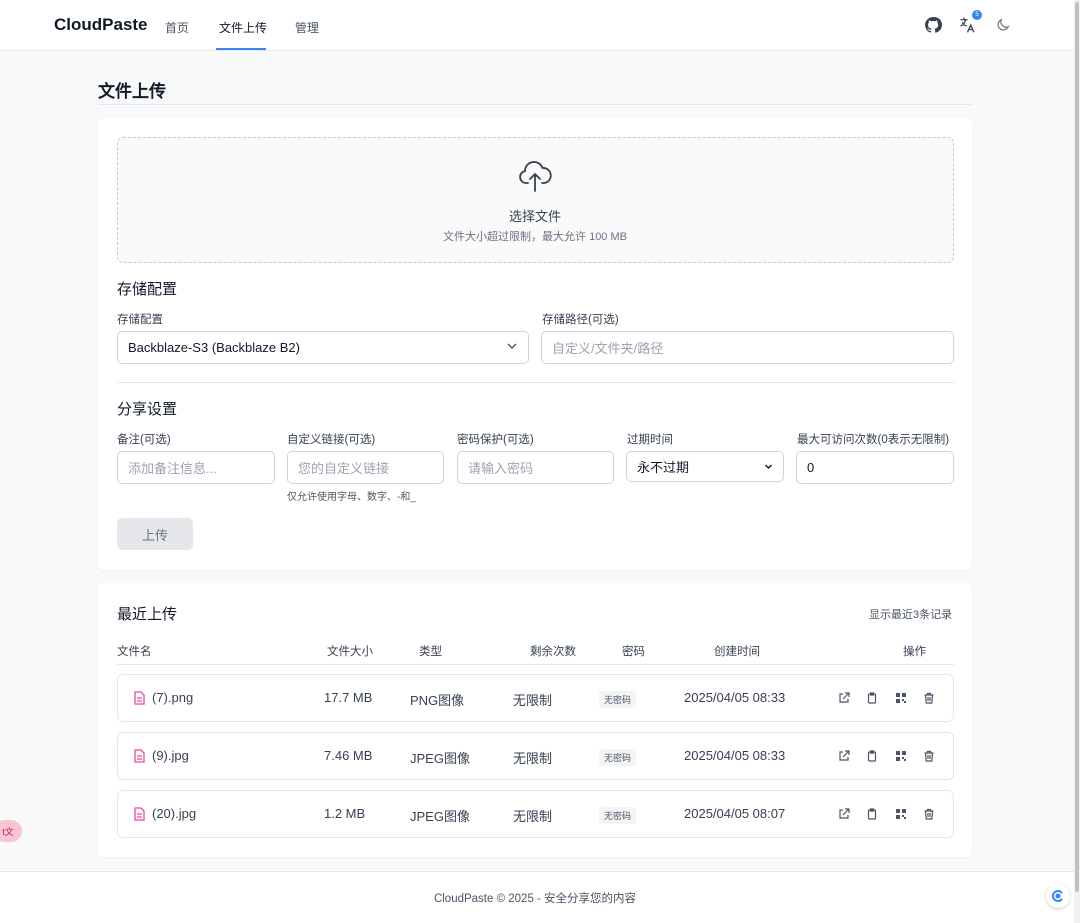  I want to click on file-dropzone, so click(535, 200).